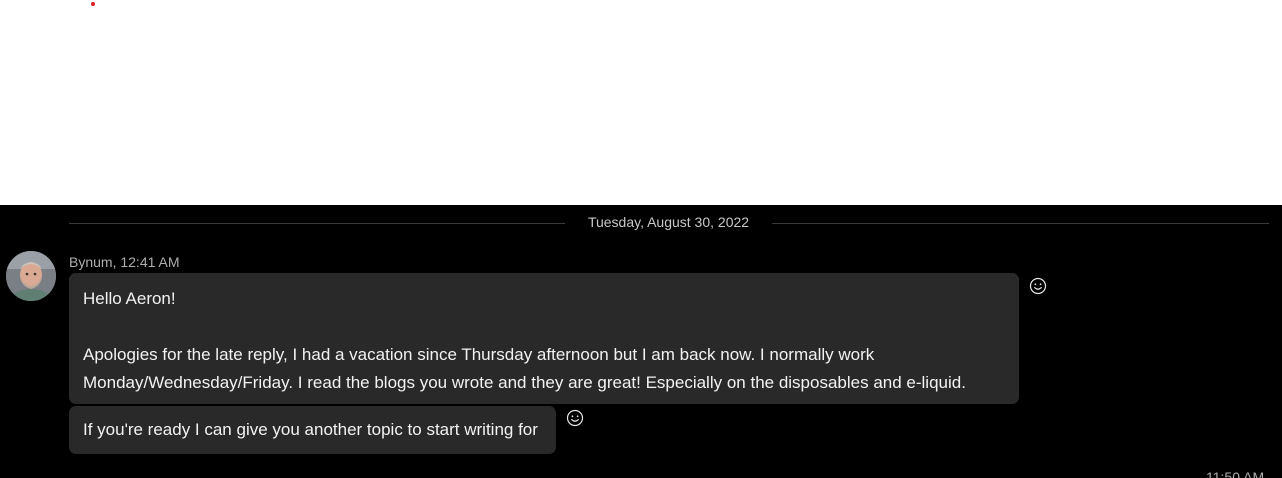  Describe the element at coordinates (544, 327) in the screenshot. I see `message-line` at that location.